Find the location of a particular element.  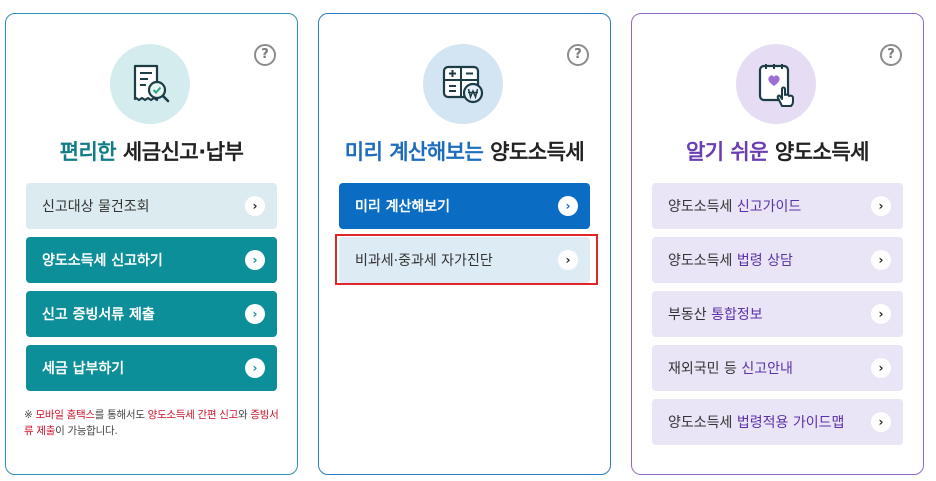

button-label: 세금 납부하기 is located at coordinates (83, 369).